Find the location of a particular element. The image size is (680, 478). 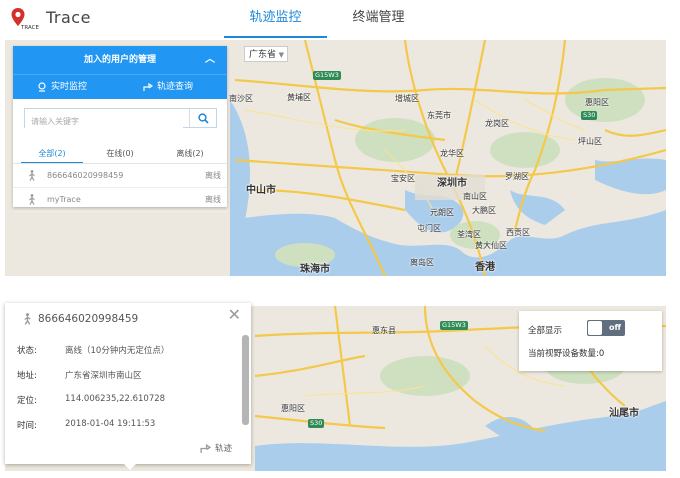

info-value-time: 2018-01-04 19:11:53 is located at coordinates (110, 424).